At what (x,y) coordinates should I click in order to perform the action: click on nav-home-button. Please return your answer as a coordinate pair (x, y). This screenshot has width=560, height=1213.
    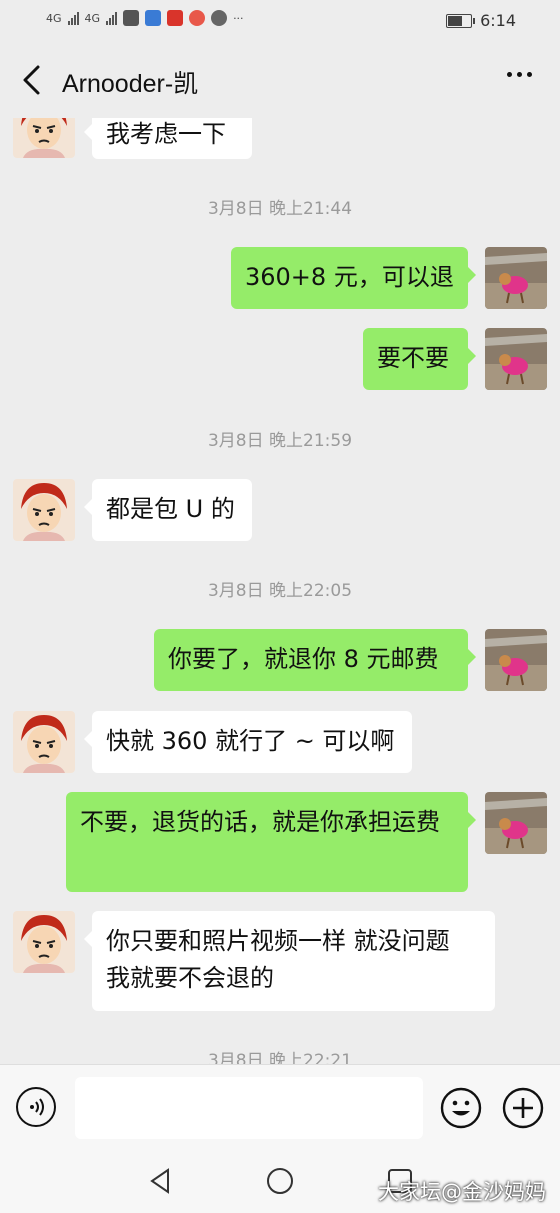
    Looking at the image, I should click on (280, 1181).